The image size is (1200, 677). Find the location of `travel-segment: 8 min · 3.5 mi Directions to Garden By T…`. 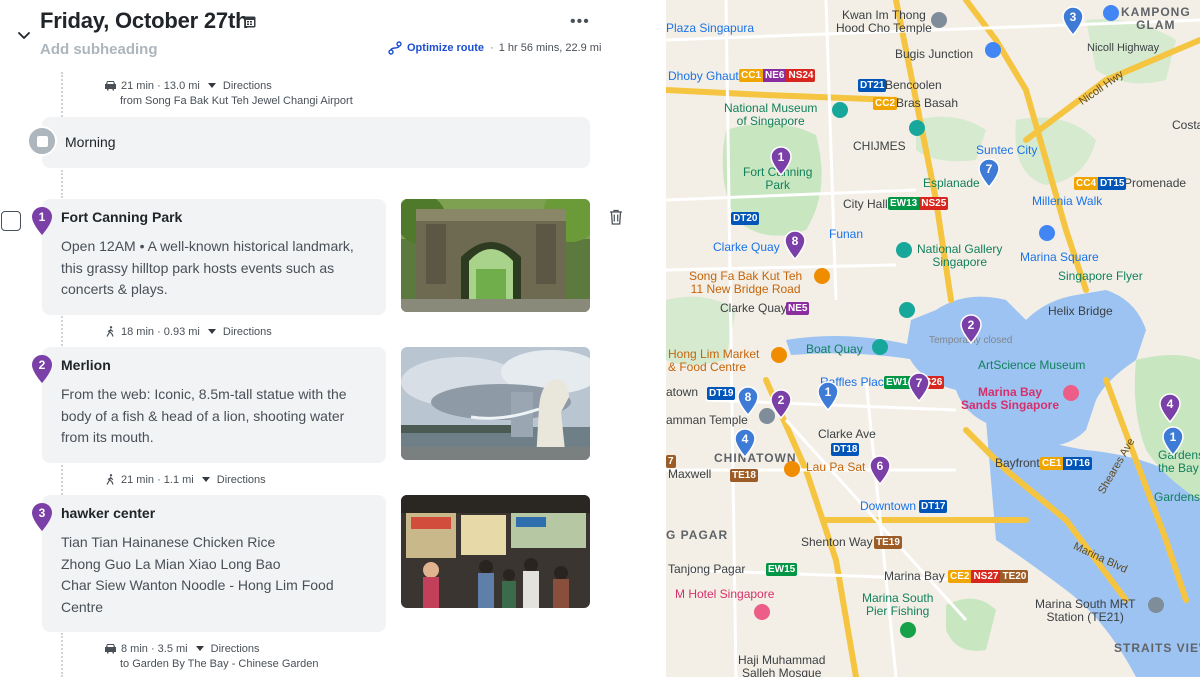

travel-segment: 8 min · 3.5 mi Directions to Garden By T… is located at coordinates (211, 655).